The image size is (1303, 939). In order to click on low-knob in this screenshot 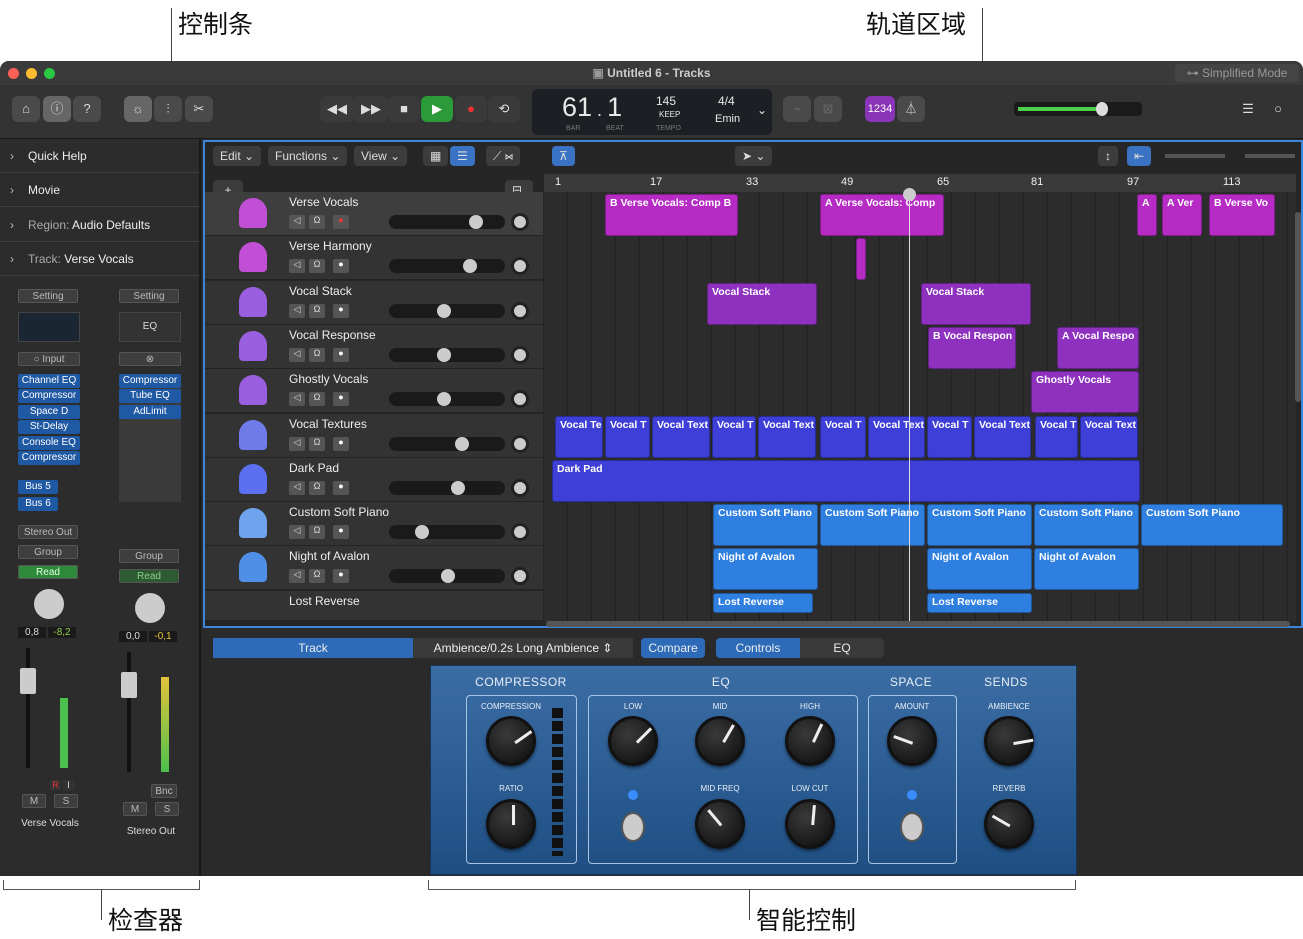, I will do `click(633, 741)`.